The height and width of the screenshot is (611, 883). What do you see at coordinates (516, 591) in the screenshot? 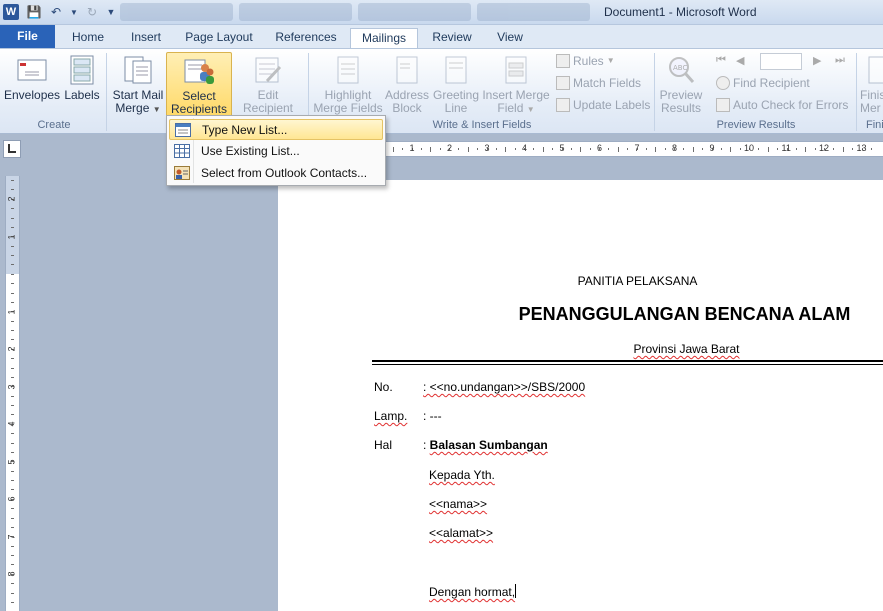
I see `text-cursor` at bounding box center [516, 591].